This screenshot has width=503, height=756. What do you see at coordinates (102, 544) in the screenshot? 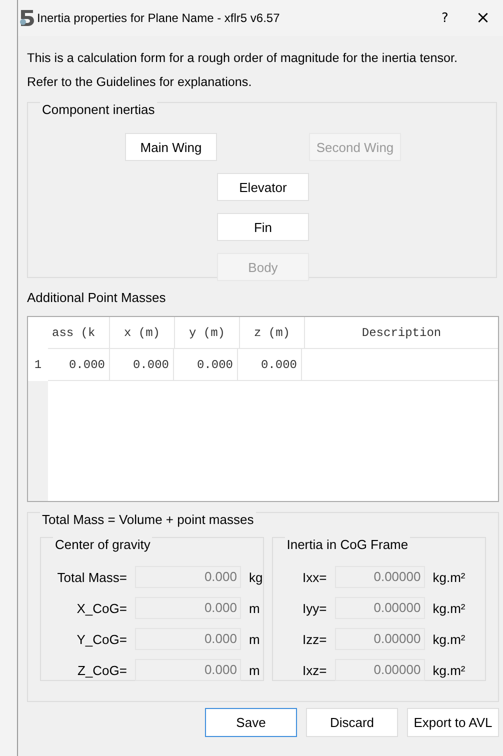
I see `group-title: Center of gravity` at bounding box center [102, 544].